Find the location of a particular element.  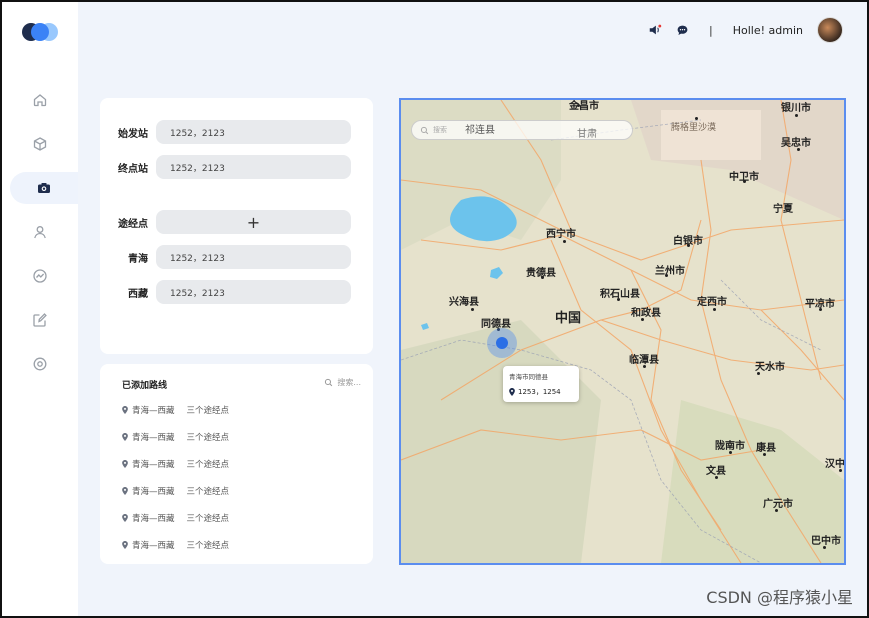

nav-home is located at coordinates (40, 100).